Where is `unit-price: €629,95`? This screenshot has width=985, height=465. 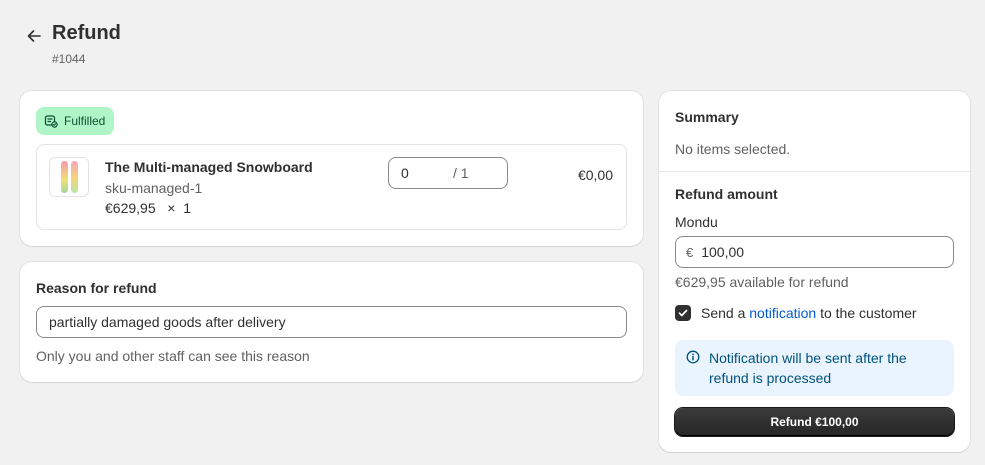 unit-price: €629,95 is located at coordinates (130, 208).